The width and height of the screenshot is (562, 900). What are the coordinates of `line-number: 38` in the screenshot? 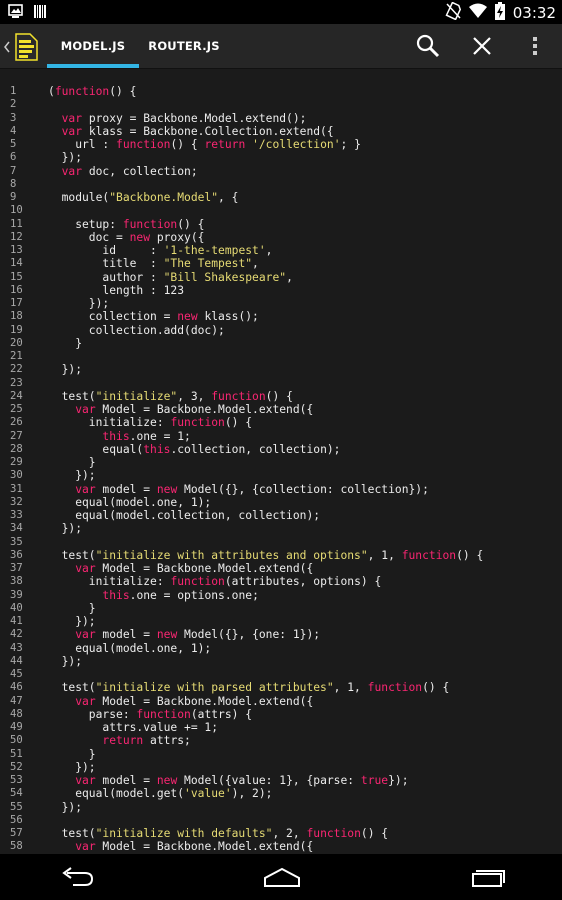 It's located at (16, 581).